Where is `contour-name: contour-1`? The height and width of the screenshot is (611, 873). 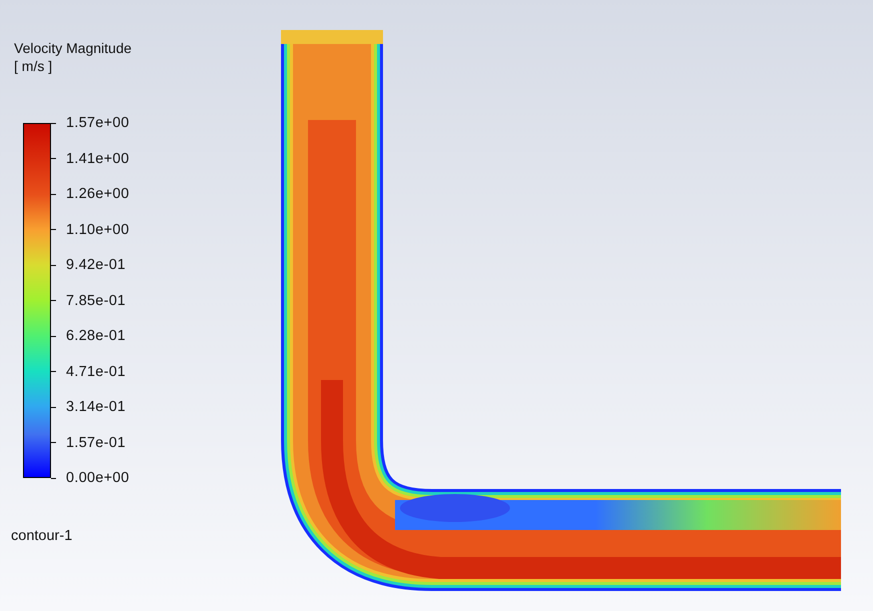
contour-name: contour-1 is located at coordinates (42, 536).